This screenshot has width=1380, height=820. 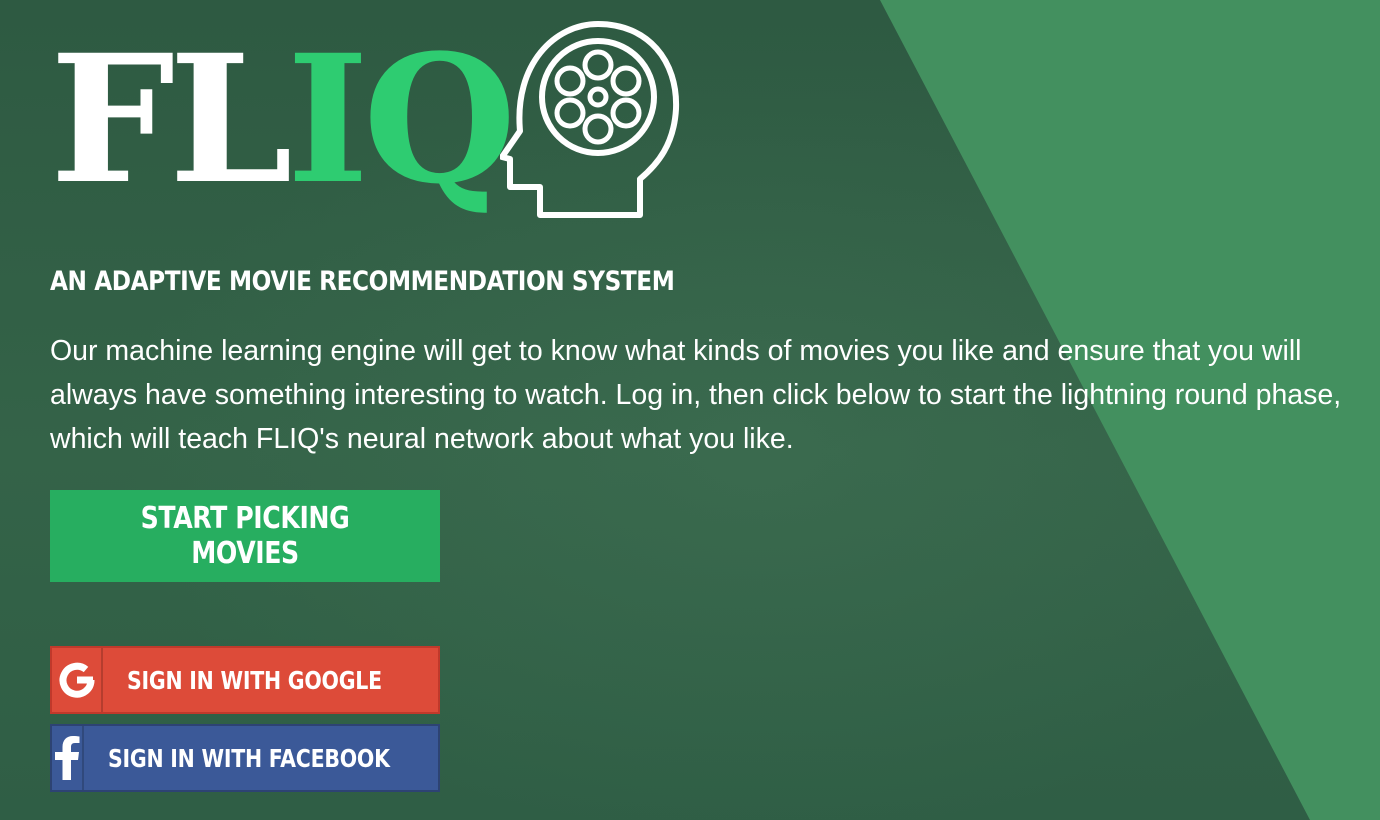 I want to click on sign-in-facebook-button: SIGN IN WITH FACEBOOK, so click(x=245, y=758).